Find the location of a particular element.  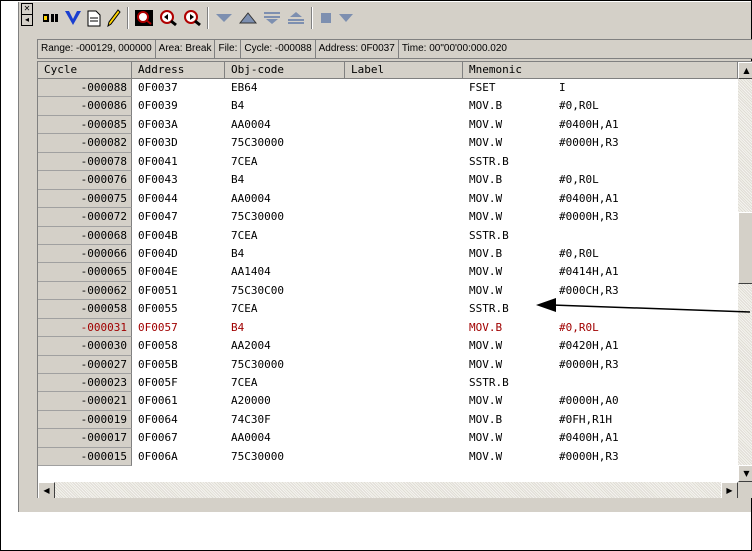

dropdown-icon is located at coordinates (346, 18).